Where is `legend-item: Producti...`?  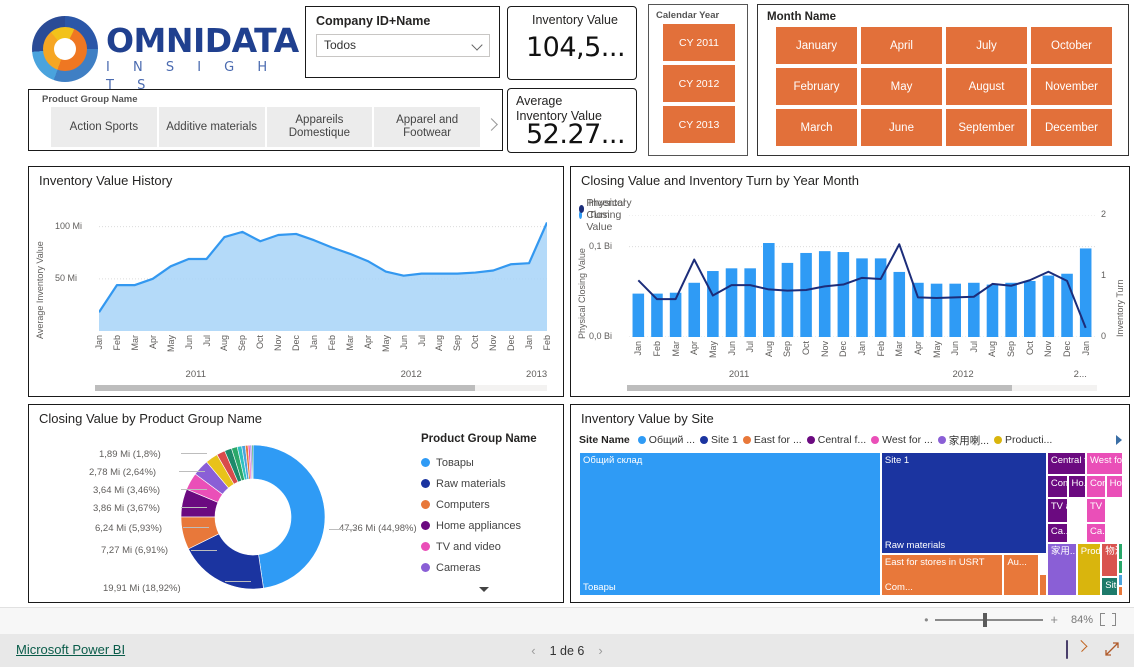 legend-item: Producti... is located at coordinates (1023, 440).